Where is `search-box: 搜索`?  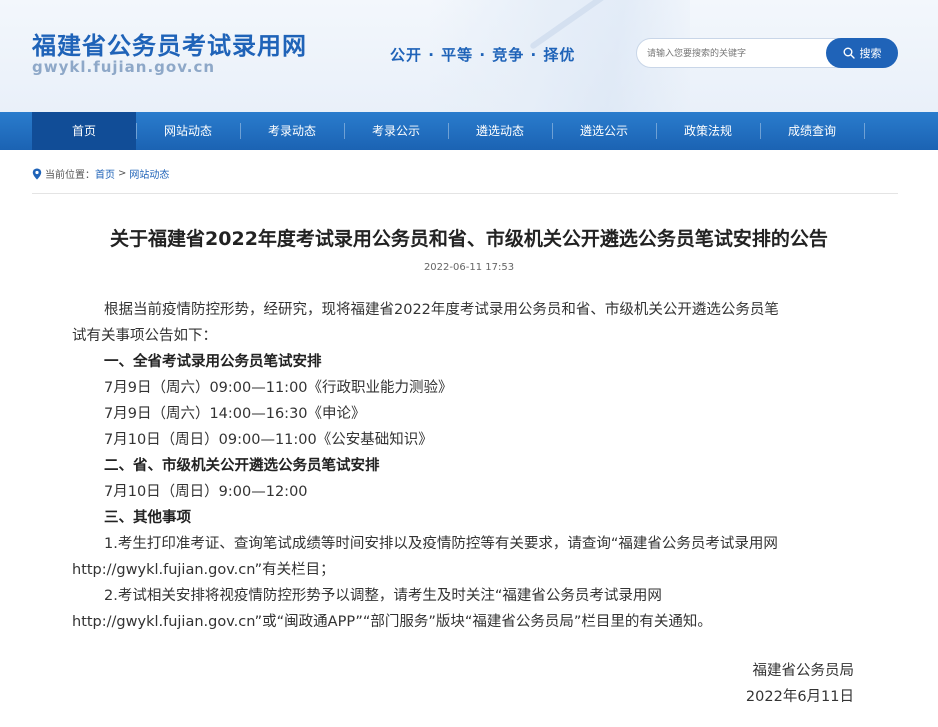
search-box: 搜索 is located at coordinates (767, 53).